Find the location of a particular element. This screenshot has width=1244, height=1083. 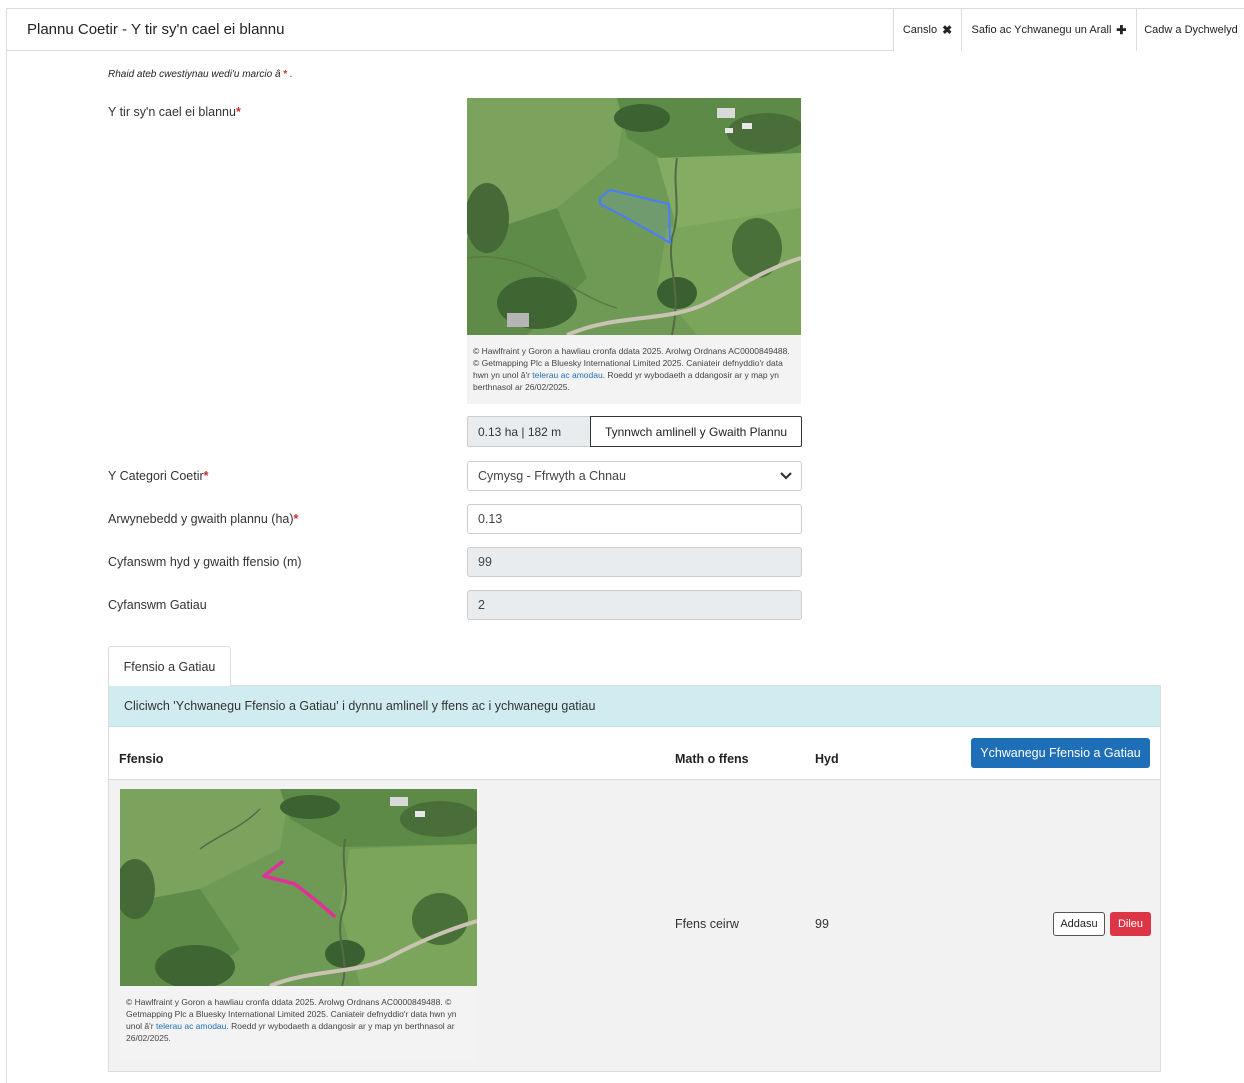

gates-total-label: Cyfanswm Gatiau is located at coordinates (157, 605).